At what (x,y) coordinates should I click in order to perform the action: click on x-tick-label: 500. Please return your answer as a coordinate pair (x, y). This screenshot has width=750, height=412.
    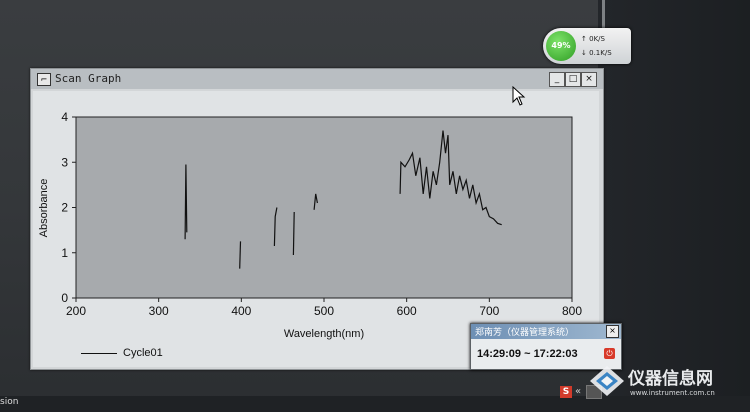
    Looking at the image, I should click on (324, 311).